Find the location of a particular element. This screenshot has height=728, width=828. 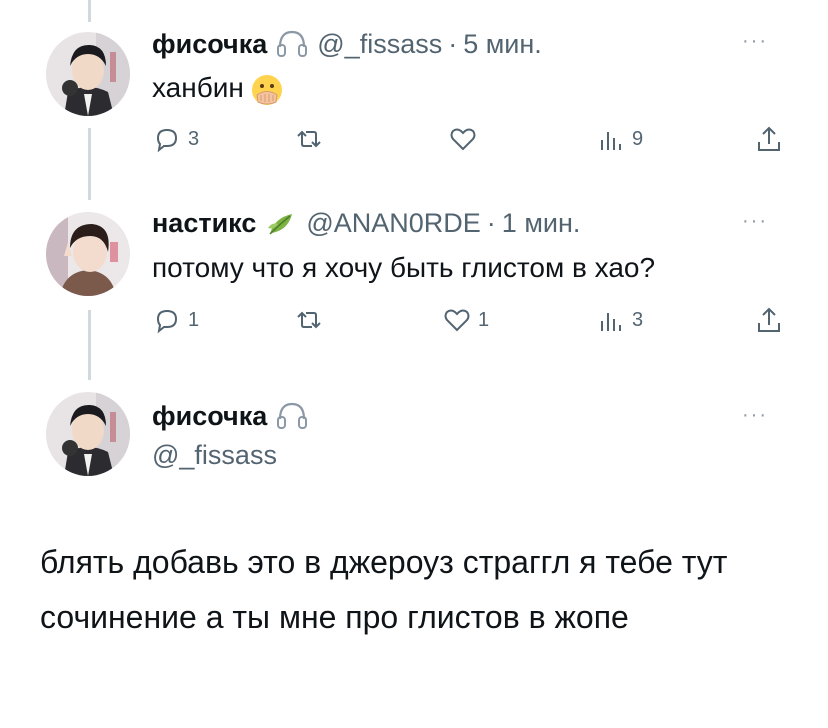

view-count: 9 is located at coordinates (638, 138).